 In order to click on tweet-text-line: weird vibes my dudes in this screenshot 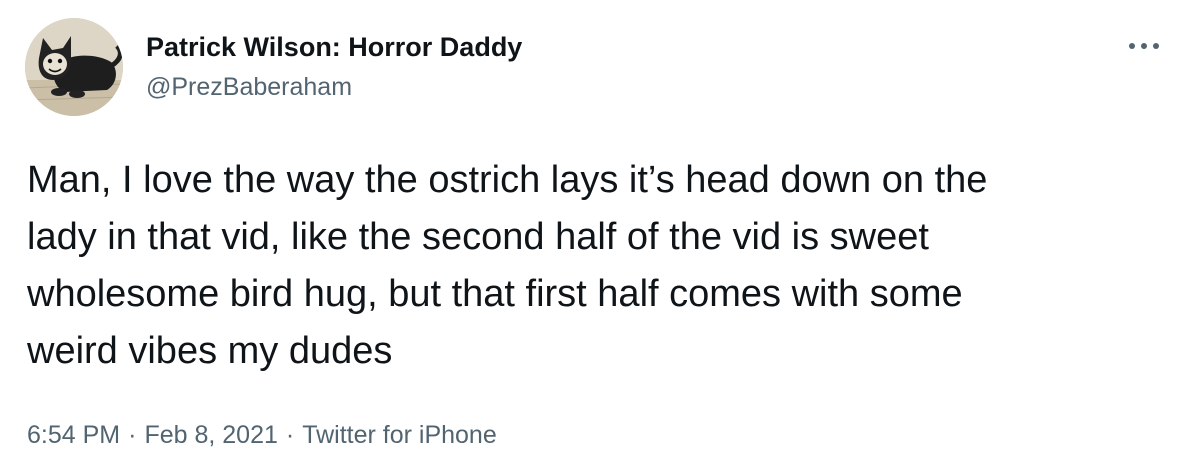, I will do `click(210, 351)`.